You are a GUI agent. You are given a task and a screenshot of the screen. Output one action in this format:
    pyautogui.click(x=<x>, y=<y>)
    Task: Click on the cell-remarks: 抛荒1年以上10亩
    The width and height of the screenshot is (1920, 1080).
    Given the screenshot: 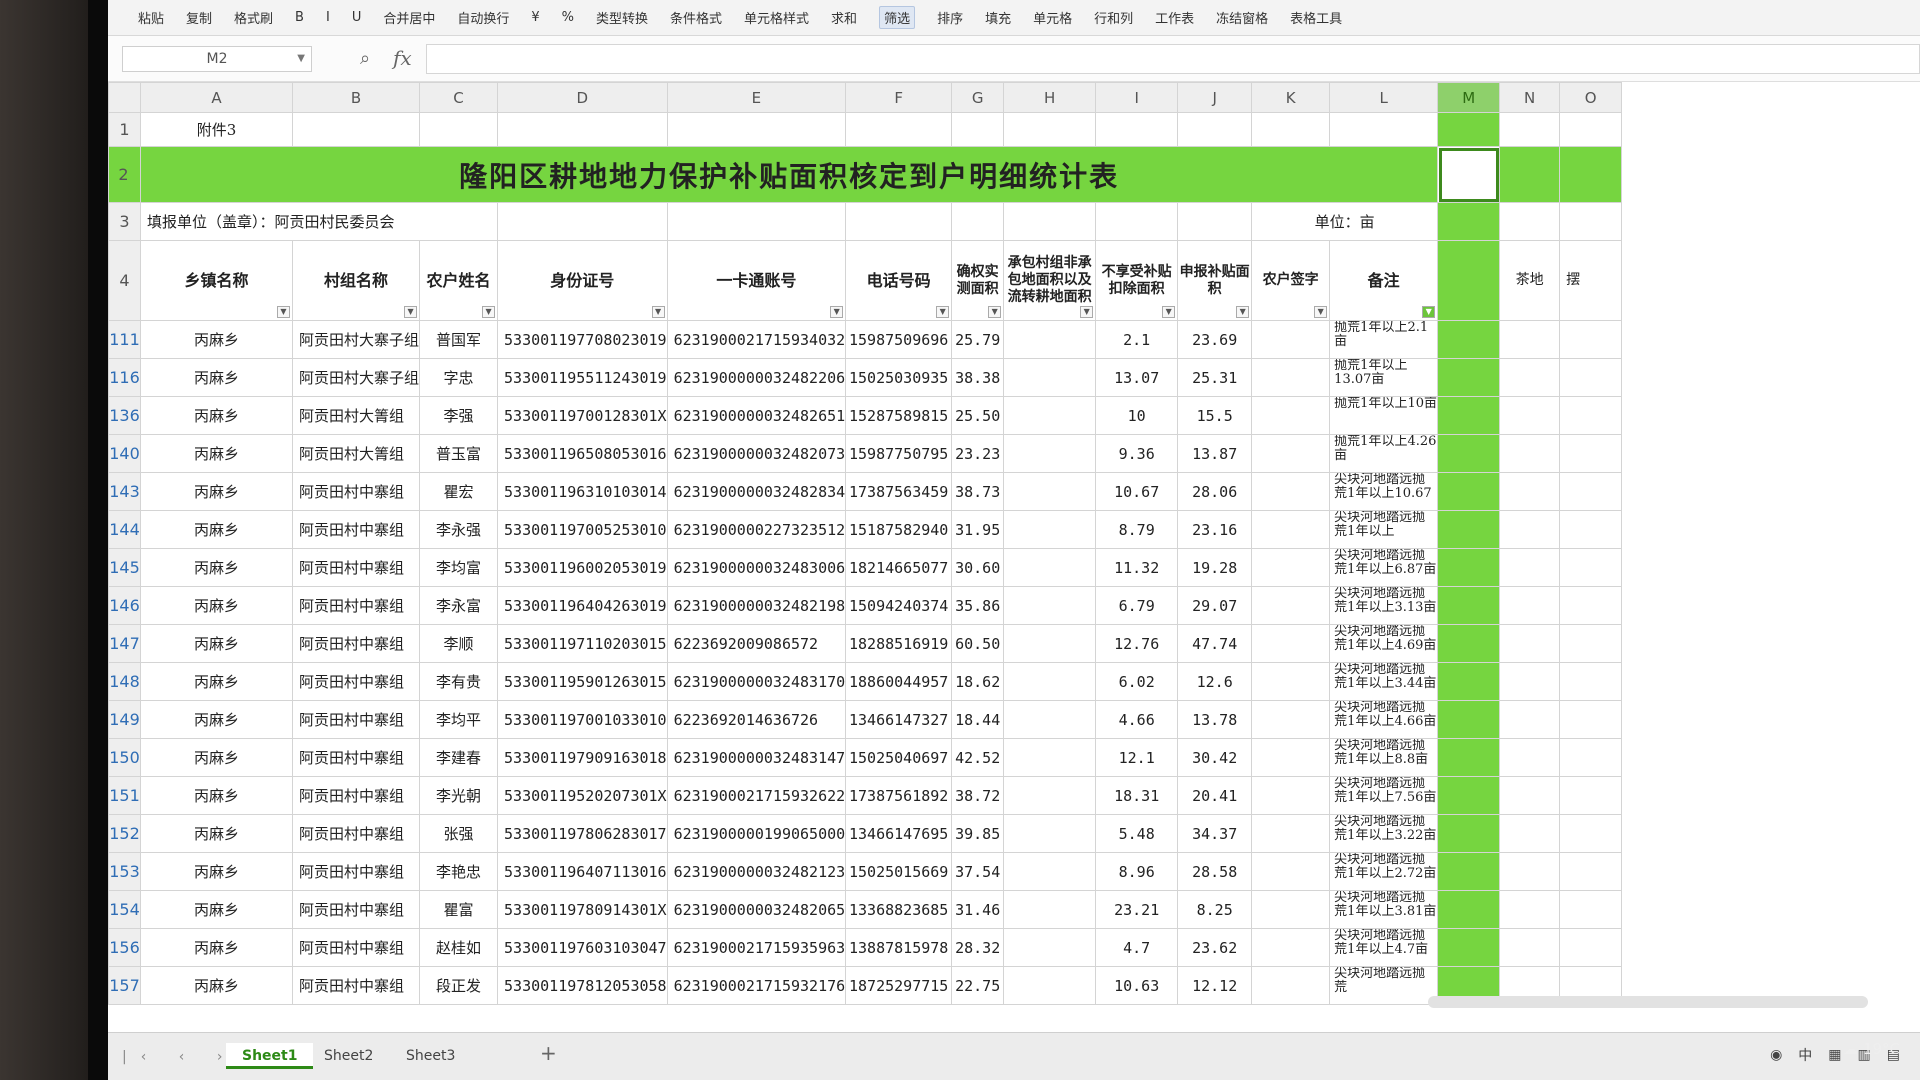 What is the action you would take?
    pyautogui.click(x=1384, y=415)
    